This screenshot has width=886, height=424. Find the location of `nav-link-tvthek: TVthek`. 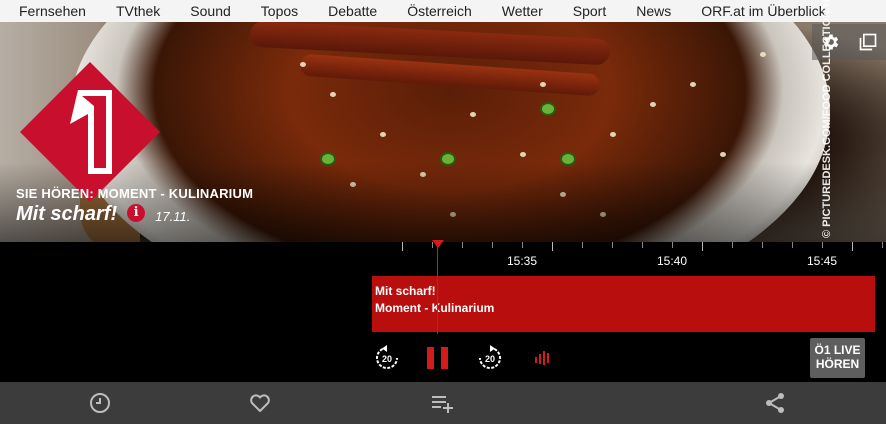

nav-link-tvthek: TVthek is located at coordinates (138, 11).